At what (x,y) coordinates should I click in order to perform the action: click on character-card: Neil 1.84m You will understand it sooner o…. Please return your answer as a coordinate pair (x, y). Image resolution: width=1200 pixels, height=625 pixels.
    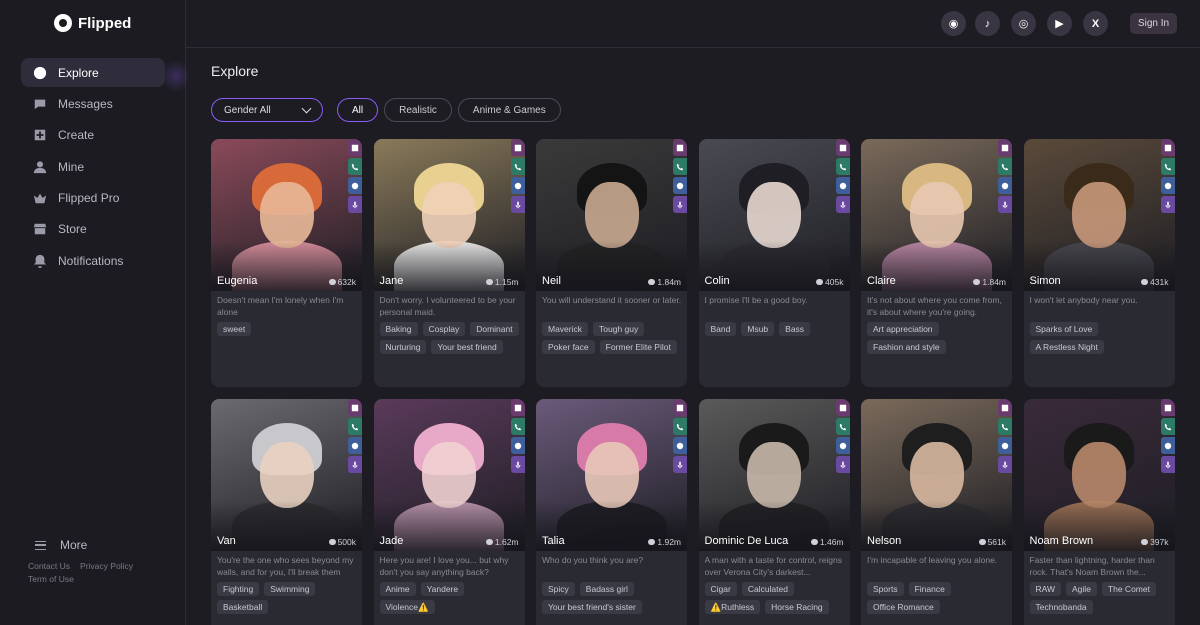
    Looking at the image, I should click on (611, 263).